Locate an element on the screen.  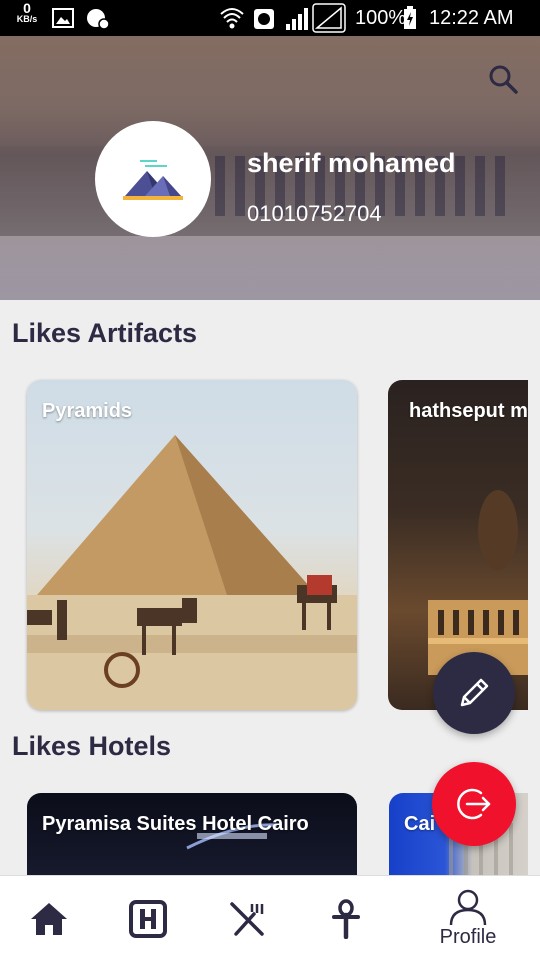
nav-item-profile: Profile is located at coordinates (468, 918).